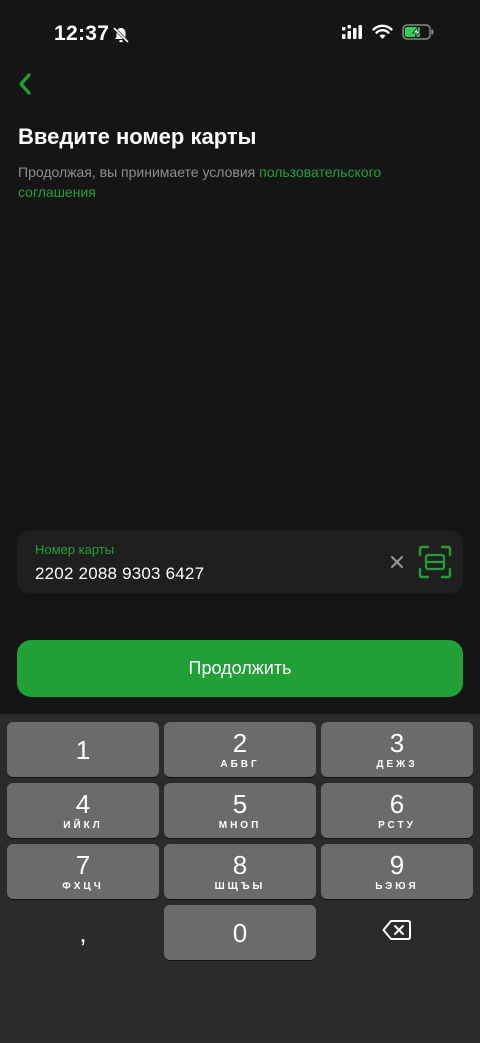 This screenshot has height=1043, width=480. I want to click on backspace-key, so click(397, 932).